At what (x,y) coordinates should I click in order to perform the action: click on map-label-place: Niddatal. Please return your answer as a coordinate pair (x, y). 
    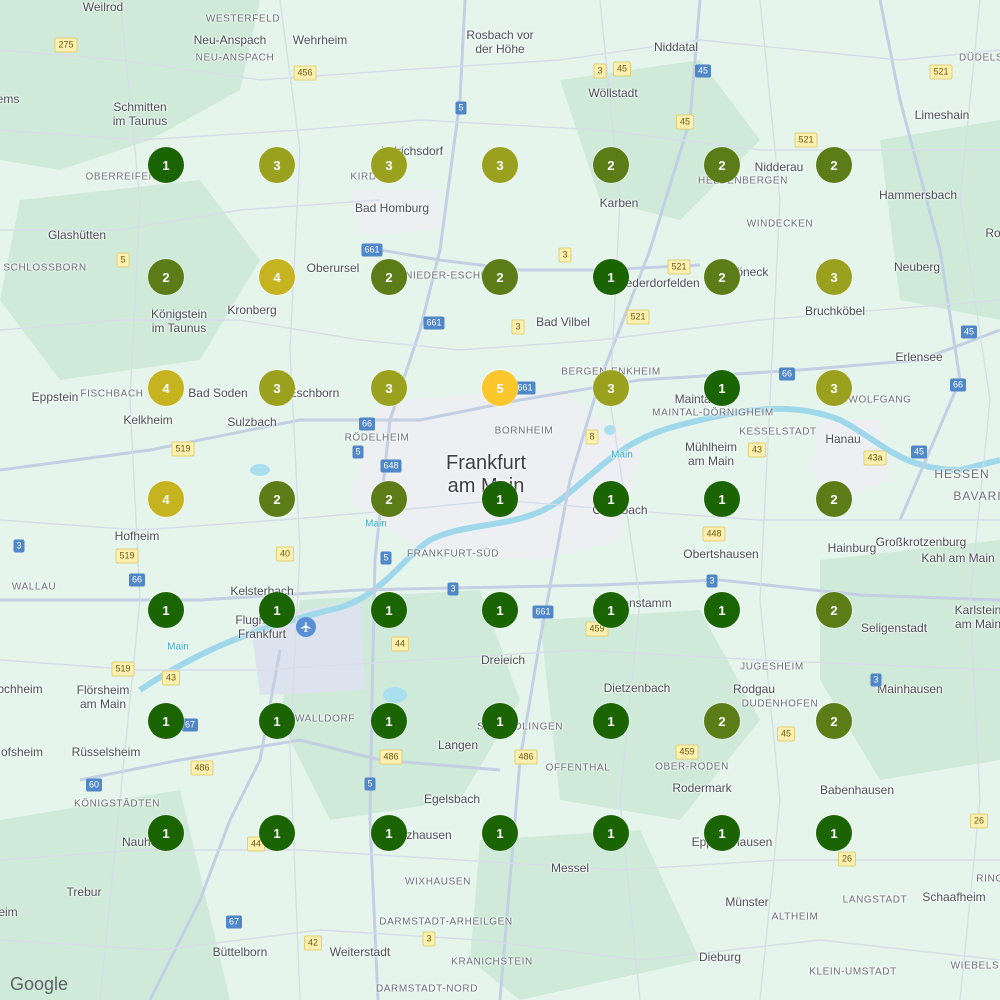
    Looking at the image, I should click on (676, 47).